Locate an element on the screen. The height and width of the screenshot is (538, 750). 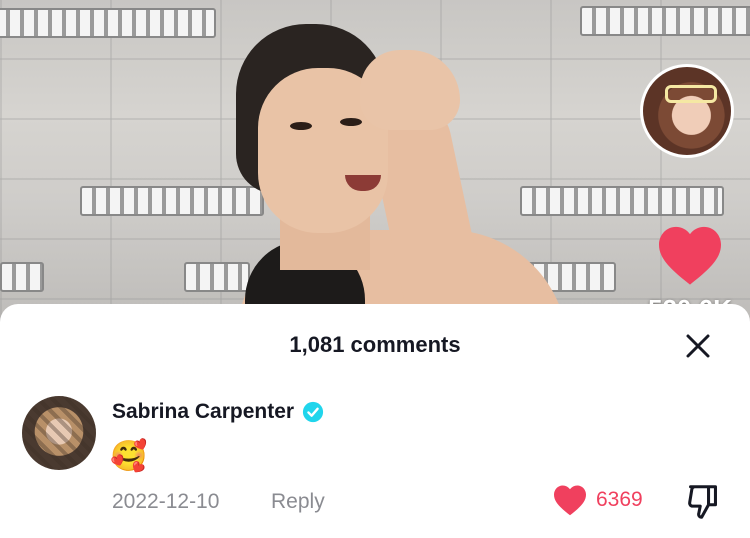
comment-author-avatar is located at coordinates (59, 433).